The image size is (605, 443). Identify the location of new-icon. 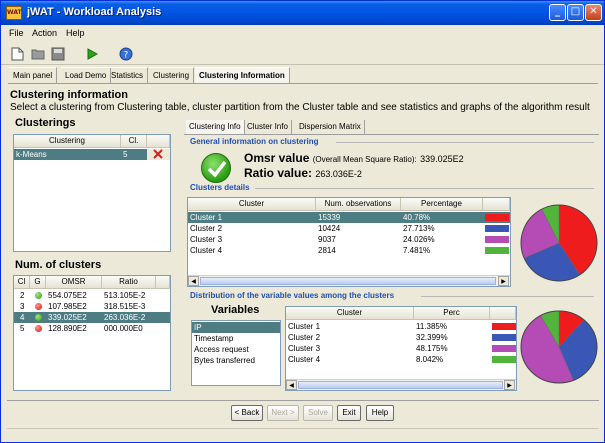
(18, 54).